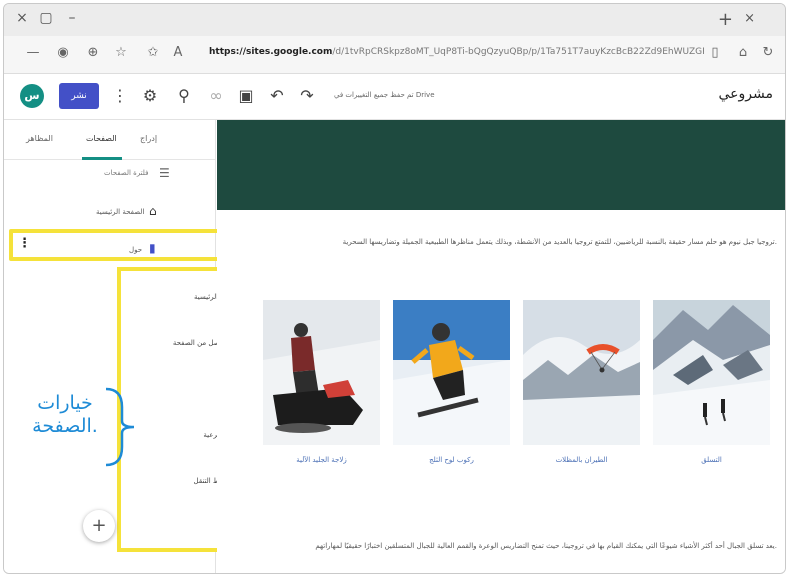 The image size is (789, 577). What do you see at coordinates (164, 173) in the screenshot?
I see `filter-icon: ☰` at bounding box center [164, 173].